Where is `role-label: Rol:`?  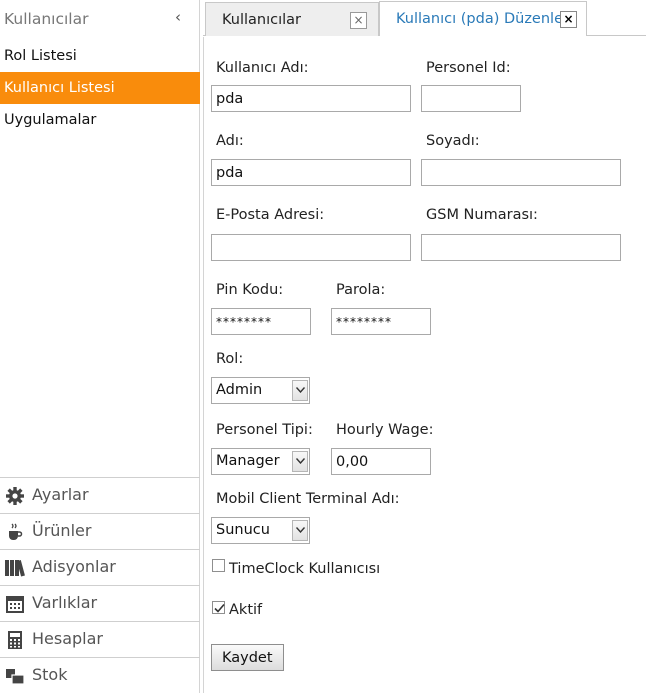 role-label: Rol: is located at coordinates (230, 359).